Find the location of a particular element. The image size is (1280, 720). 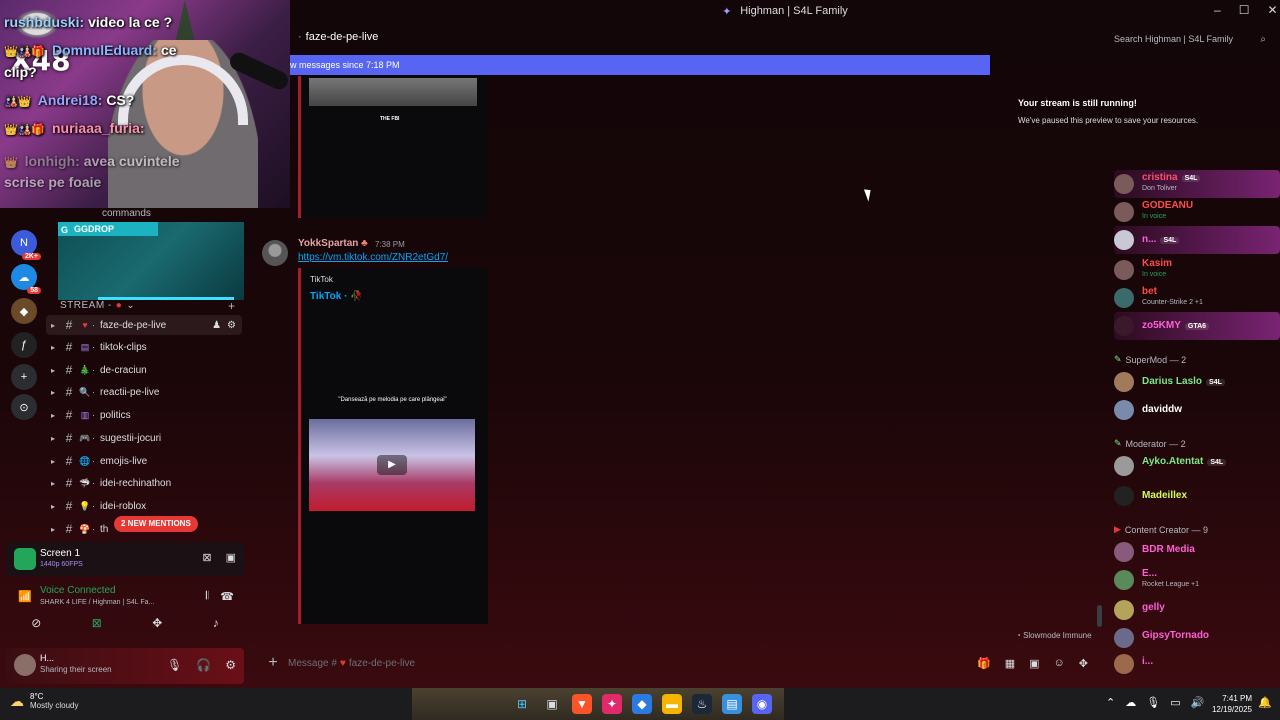

screen-share-panel: Screen 1 1440p 60FPS ⊠ ▣ is located at coordinates (125, 559).